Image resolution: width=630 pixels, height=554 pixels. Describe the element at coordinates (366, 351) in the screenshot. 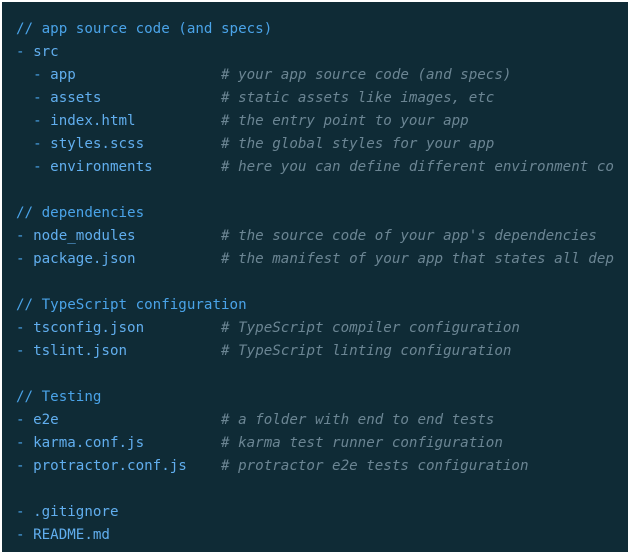

I see `tree-item-comment: # TypeScript linting configuration` at that location.